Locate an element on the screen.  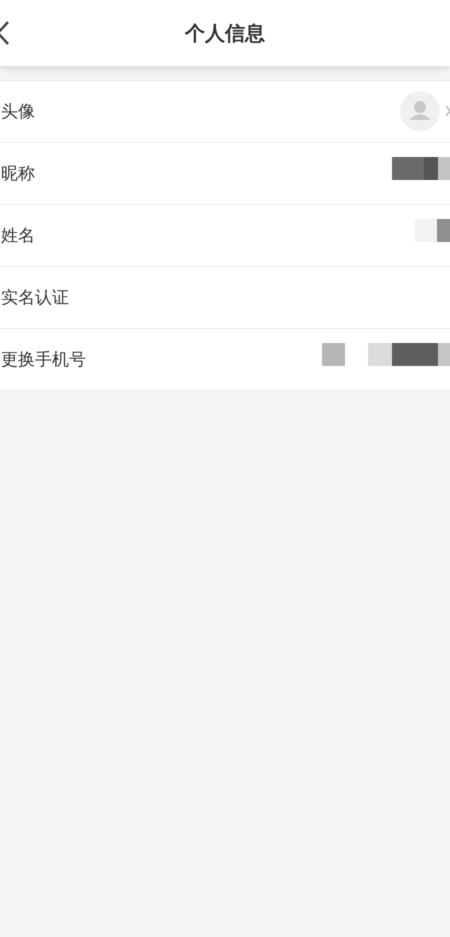
settings-row: 头像 is located at coordinates (225, 112).